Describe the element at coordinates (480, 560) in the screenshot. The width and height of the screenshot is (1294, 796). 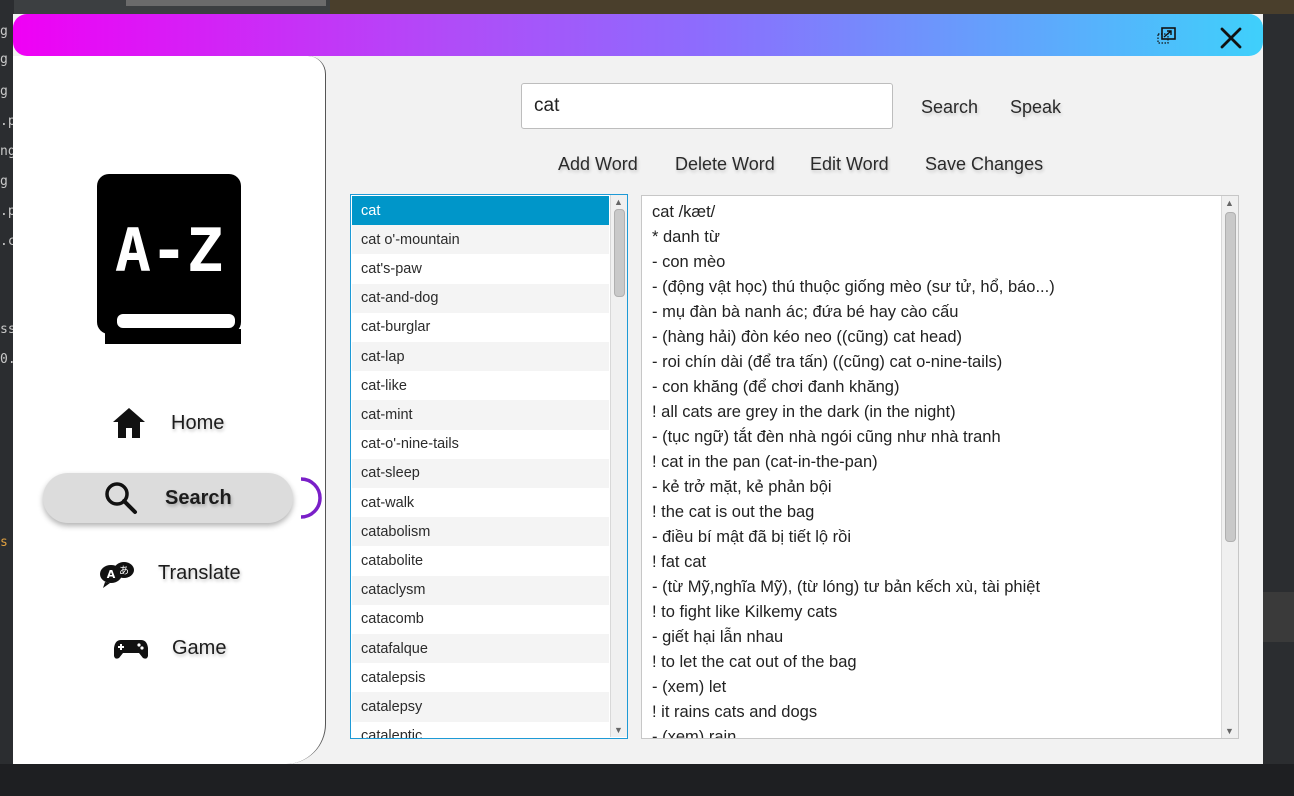
I see `word-list-item: catabolite` at that location.